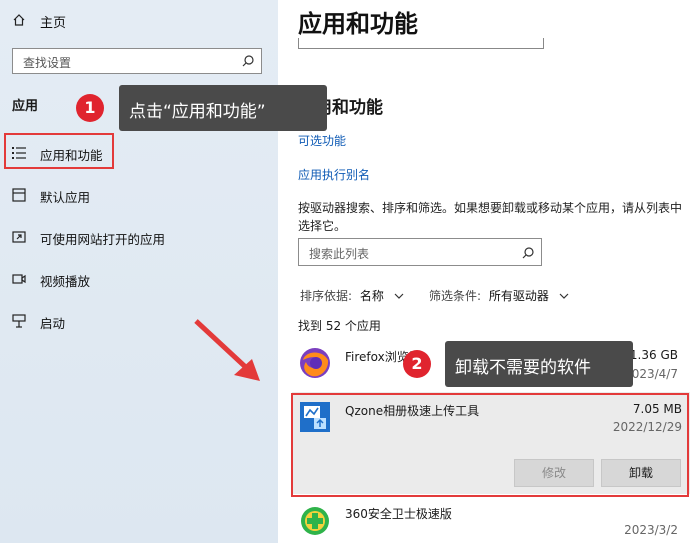  What do you see at coordinates (322, 140) in the screenshot?
I see `optional-features-link: 可选功能` at bounding box center [322, 140].